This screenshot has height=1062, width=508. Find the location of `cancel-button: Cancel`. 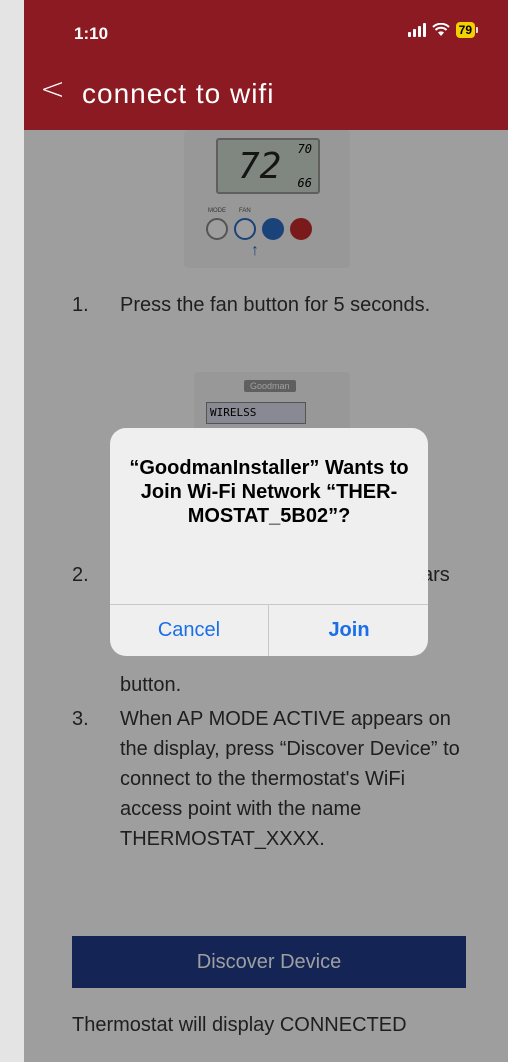

cancel-button: Cancel is located at coordinates (189, 630).